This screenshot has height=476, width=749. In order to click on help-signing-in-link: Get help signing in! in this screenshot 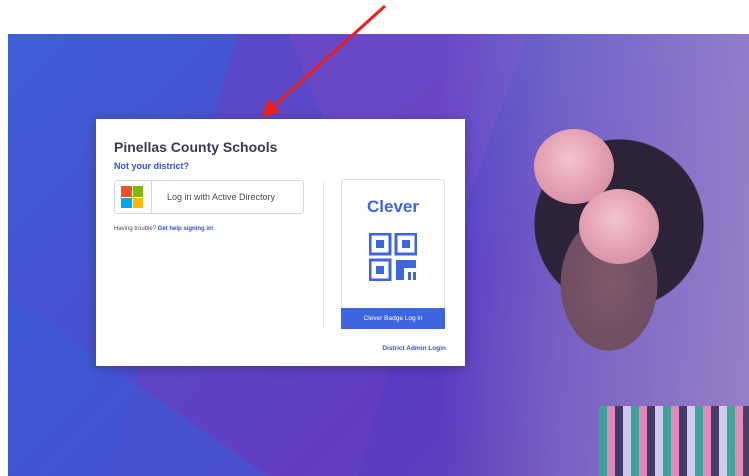, I will do `click(186, 229)`.